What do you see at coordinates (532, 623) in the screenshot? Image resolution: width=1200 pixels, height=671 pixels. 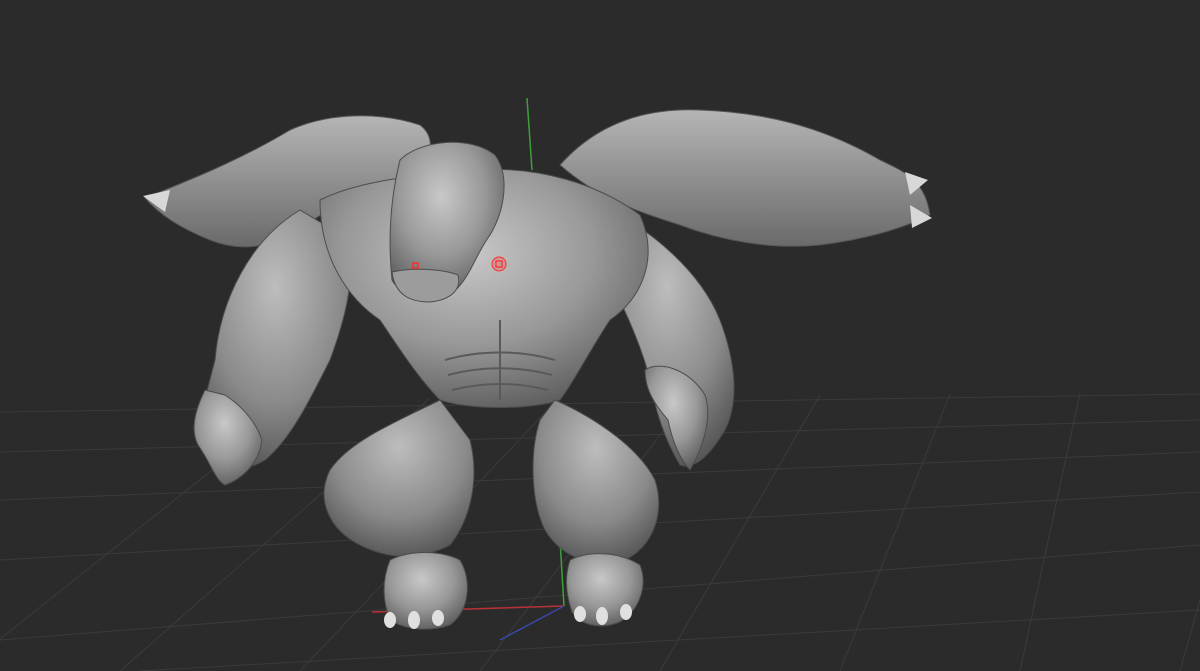 I see `axis-z-line` at bounding box center [532, 623].